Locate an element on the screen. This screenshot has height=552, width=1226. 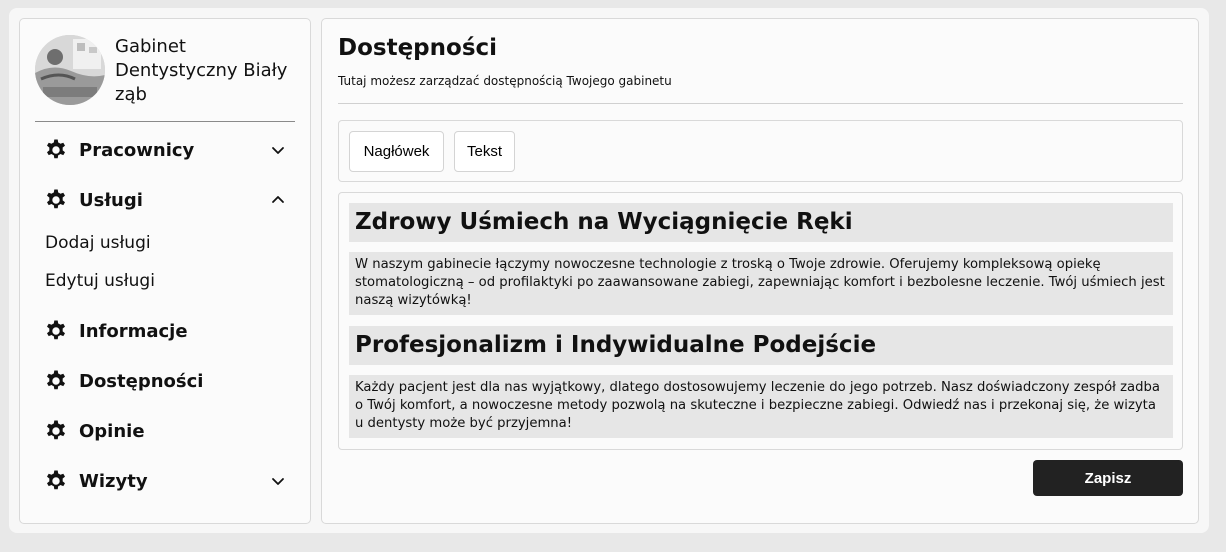
save-button: Zapisz is located at coordinates (1108, 478).